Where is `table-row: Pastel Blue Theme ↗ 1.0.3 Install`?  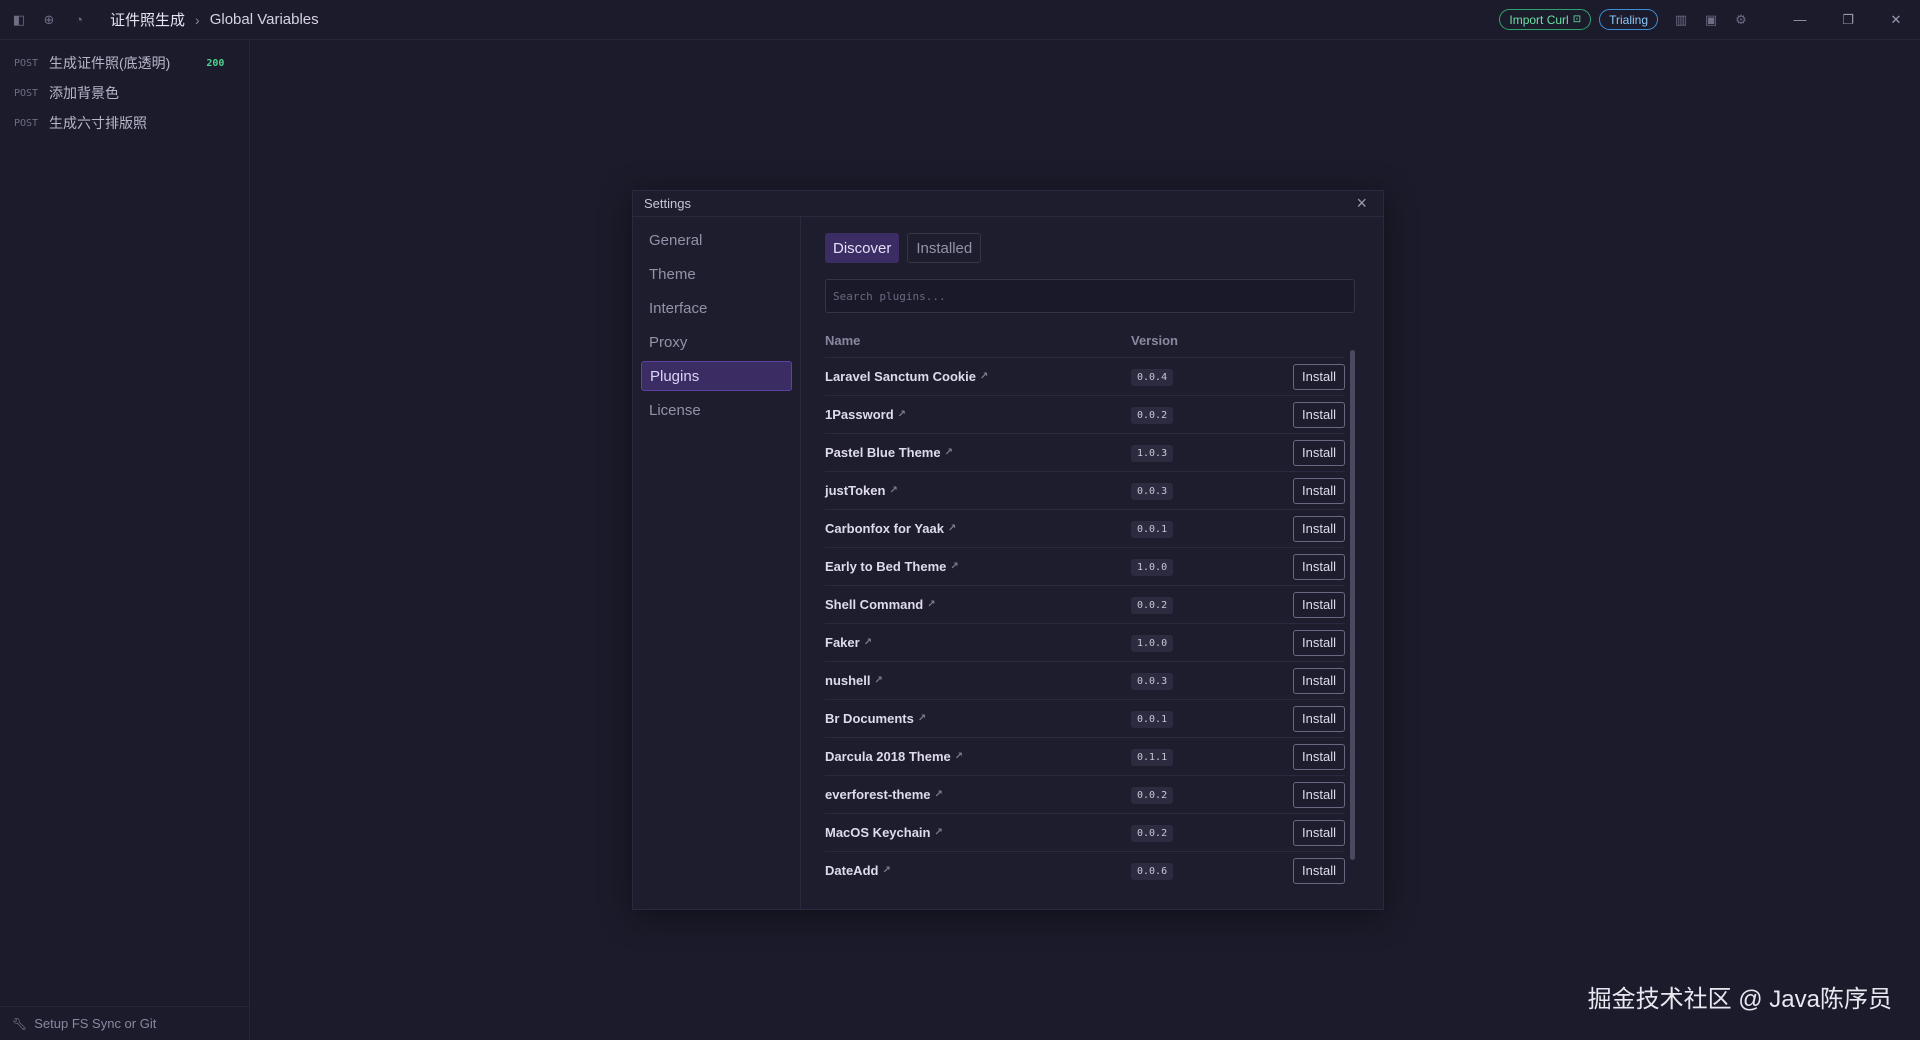 table-row: Pastel Blue Theme ↗ 1.0.3 Install is located at coordinates (1085, 452).